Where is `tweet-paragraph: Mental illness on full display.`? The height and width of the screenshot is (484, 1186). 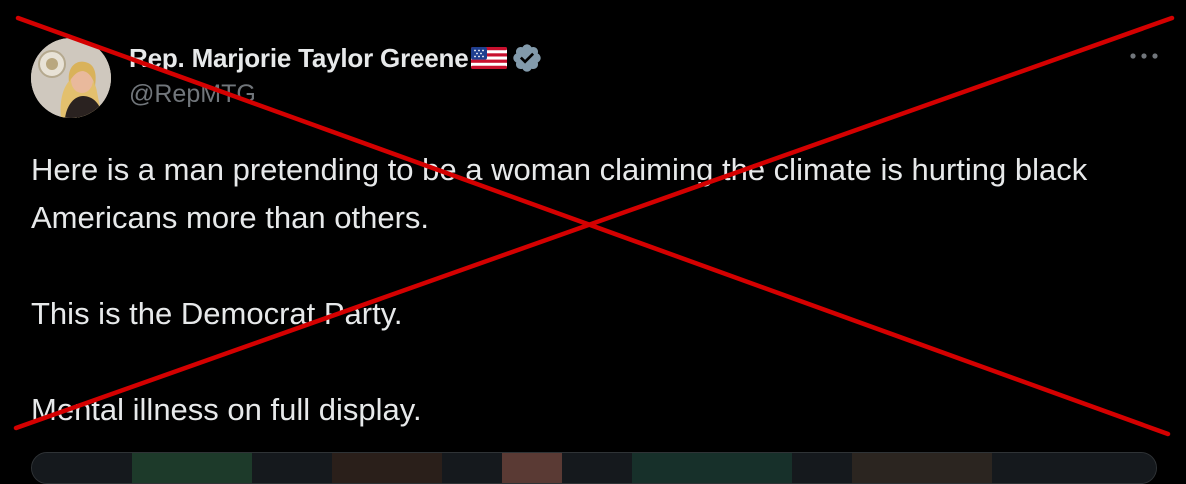 tweet-paragraph: Mental illness on full display. is located at coordinates (226, 409).